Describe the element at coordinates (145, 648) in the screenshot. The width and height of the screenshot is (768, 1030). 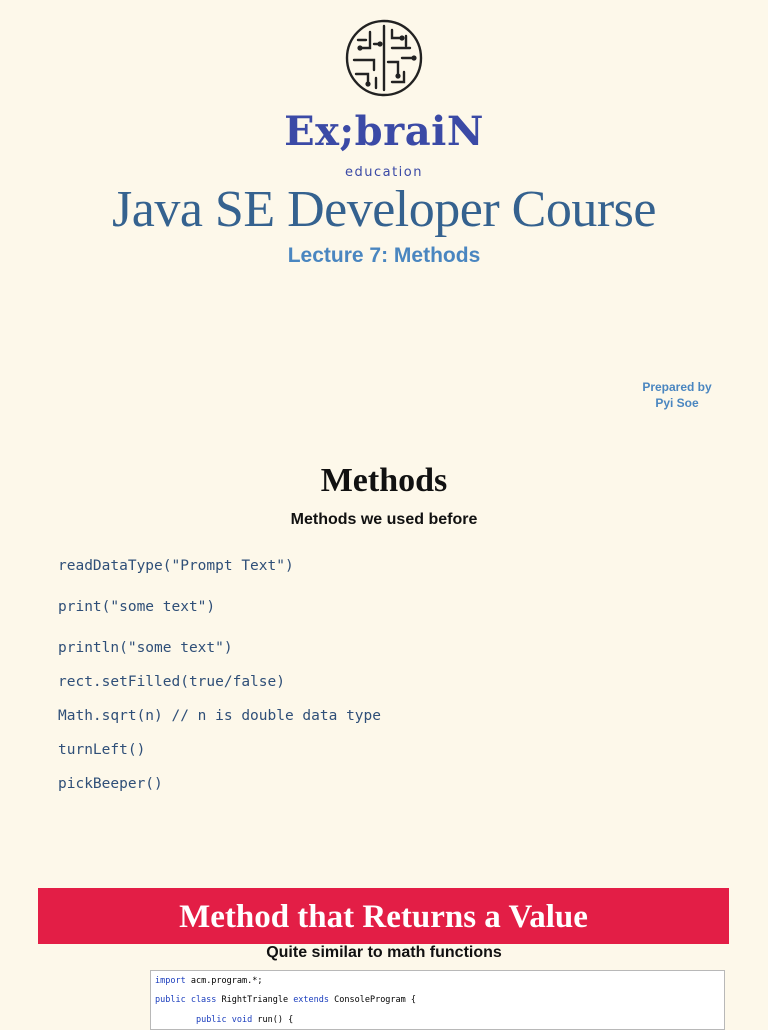
I see `method-item: println("some text")` at that location.